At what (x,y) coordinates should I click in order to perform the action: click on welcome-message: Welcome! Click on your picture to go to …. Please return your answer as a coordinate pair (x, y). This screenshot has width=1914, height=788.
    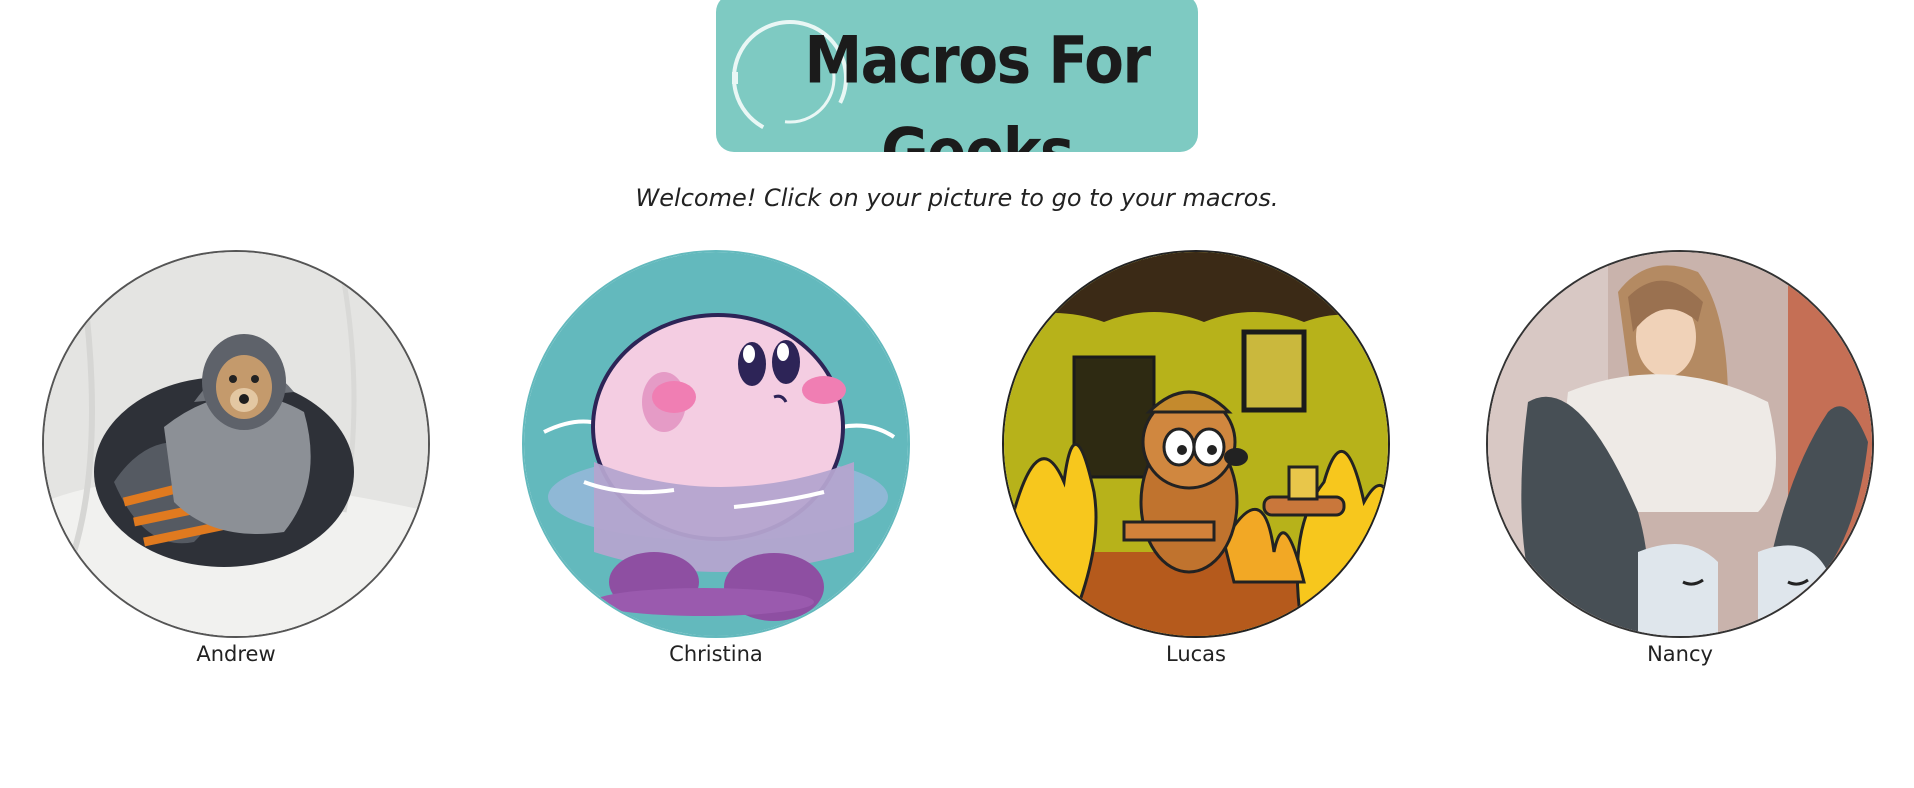
    Looking at the image, I should click on (957, 198).